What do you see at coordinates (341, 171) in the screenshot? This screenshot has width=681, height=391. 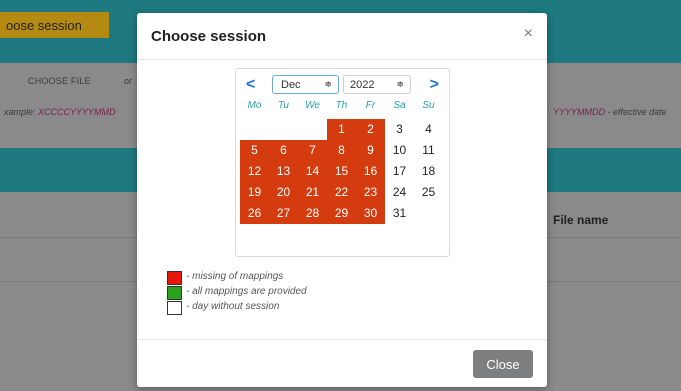 I see `calendar-day: 15` at bounding box center [341, 171].